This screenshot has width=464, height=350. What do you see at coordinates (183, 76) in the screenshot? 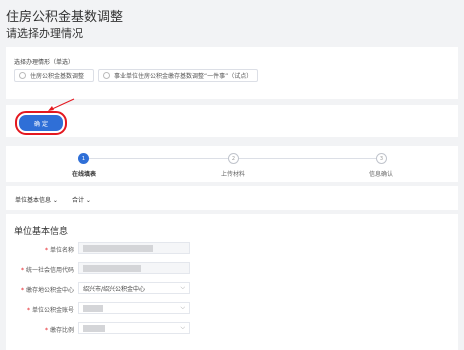
I see `option-label: 事业单位住房公积金缴存基数调整“一件事”（试点）` at bounding box center [183, 76].